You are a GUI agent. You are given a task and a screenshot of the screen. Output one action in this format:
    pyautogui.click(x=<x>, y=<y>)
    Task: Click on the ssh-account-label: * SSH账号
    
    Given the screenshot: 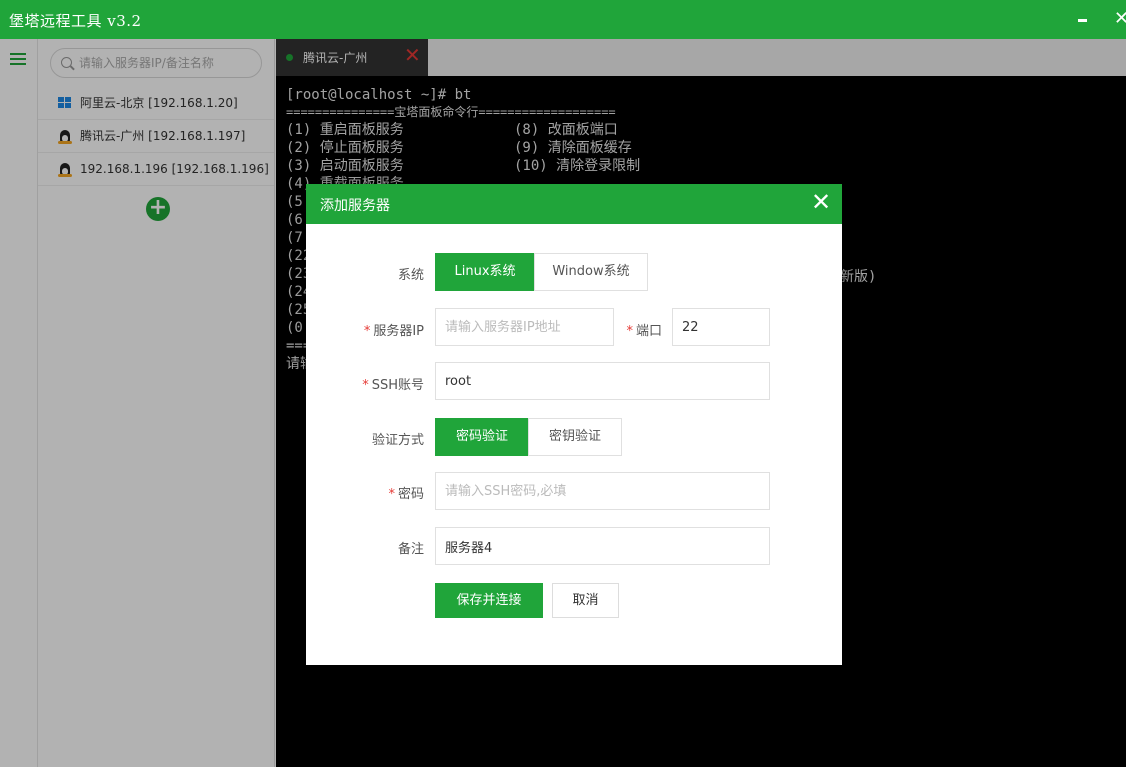 What is the action you would take?
    pyautogui.click(x=393, y=385)
    